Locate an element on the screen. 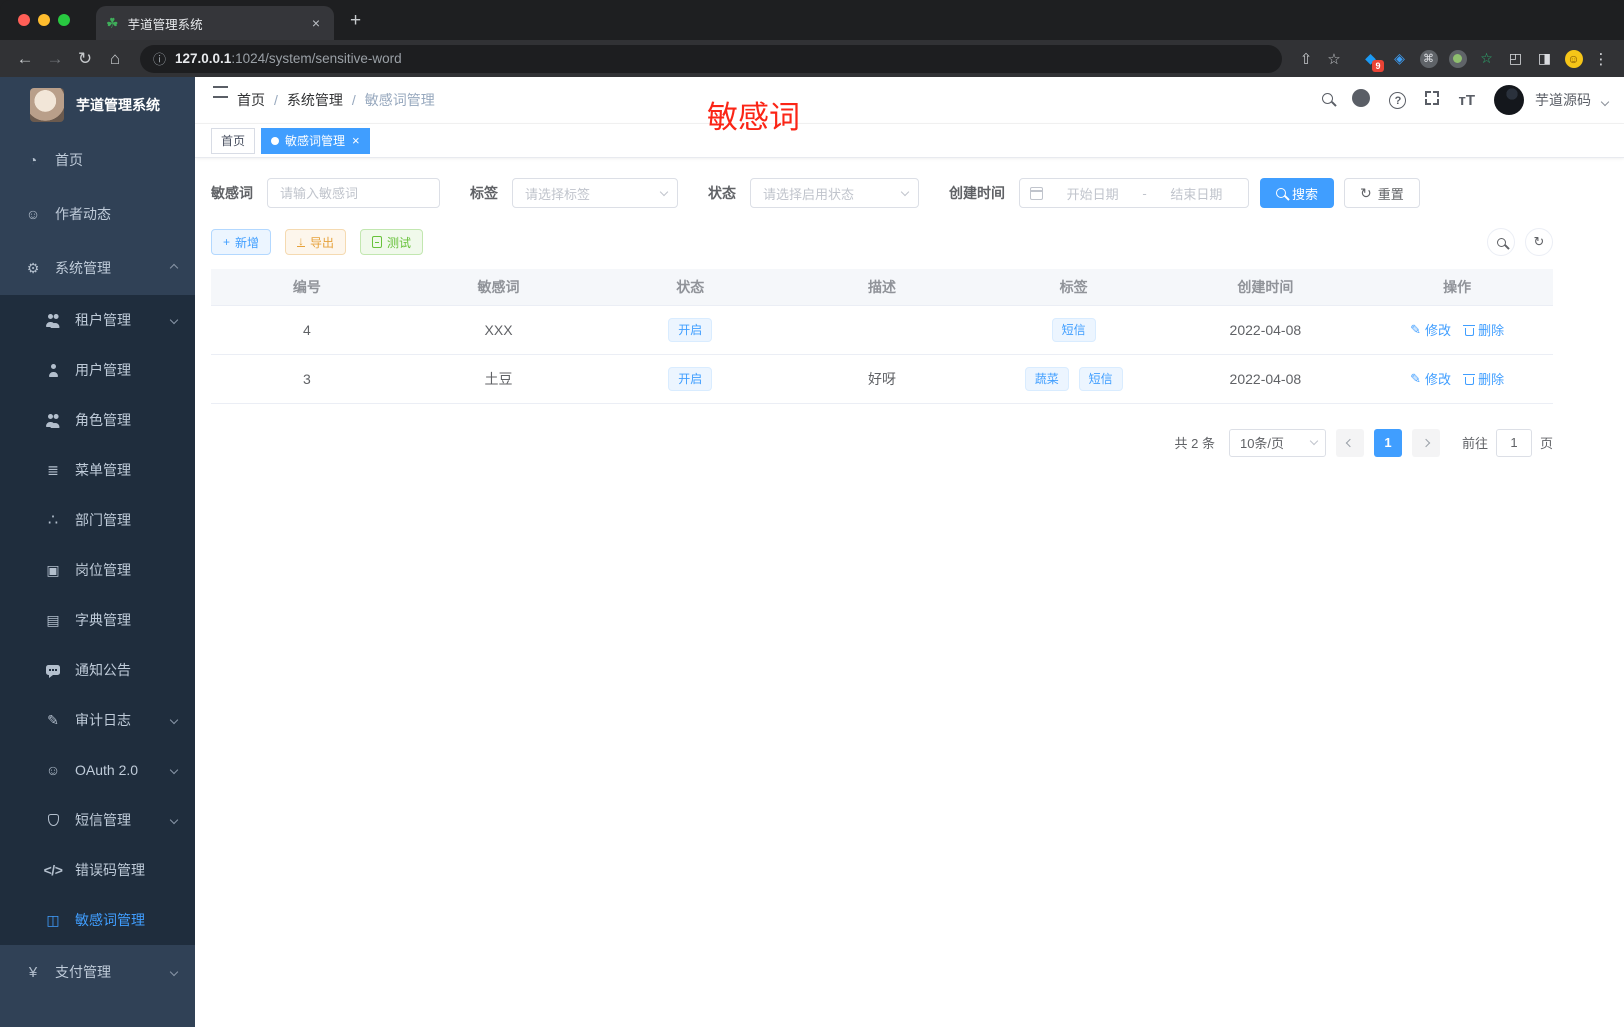 The image size is (1624, 1027). search-icon is located at coordinates (1281, 193).